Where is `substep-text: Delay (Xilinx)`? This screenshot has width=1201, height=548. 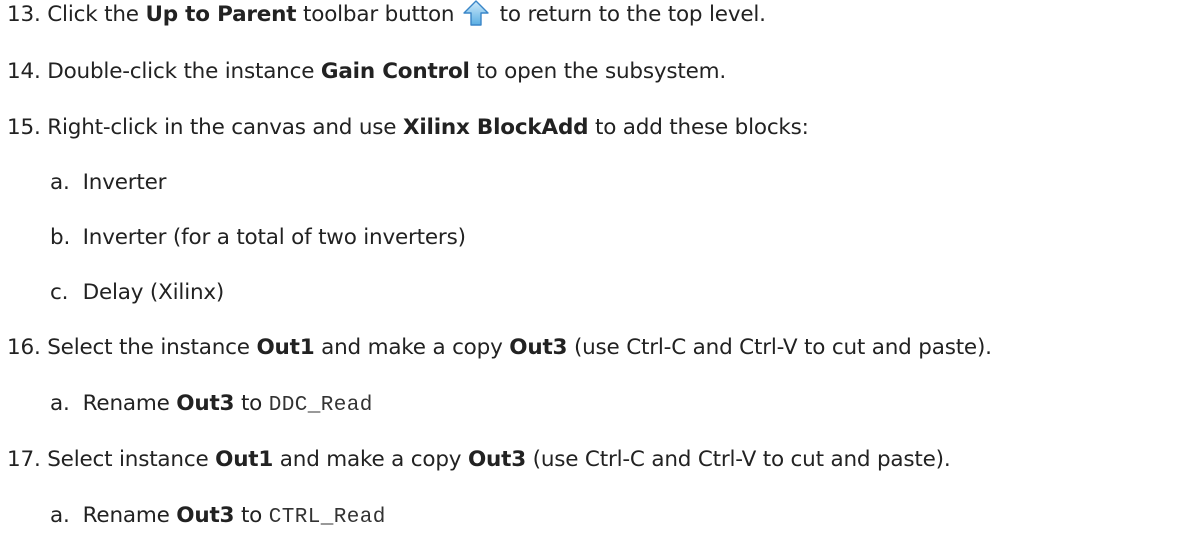 substep-text: Delay (Xilinx) is located at coordinates (153, 292).